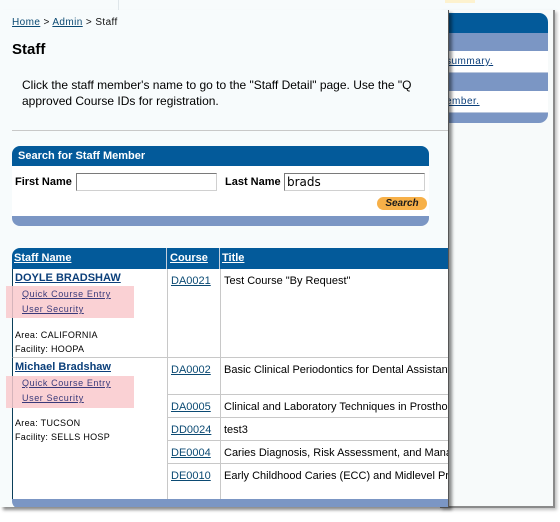 The width and height of the screenshot is (560, 522). What do you see at coordinates (191, 476) in the screenshot?
I see `course-code-link: DE0010` at bounding box center [191, 476].